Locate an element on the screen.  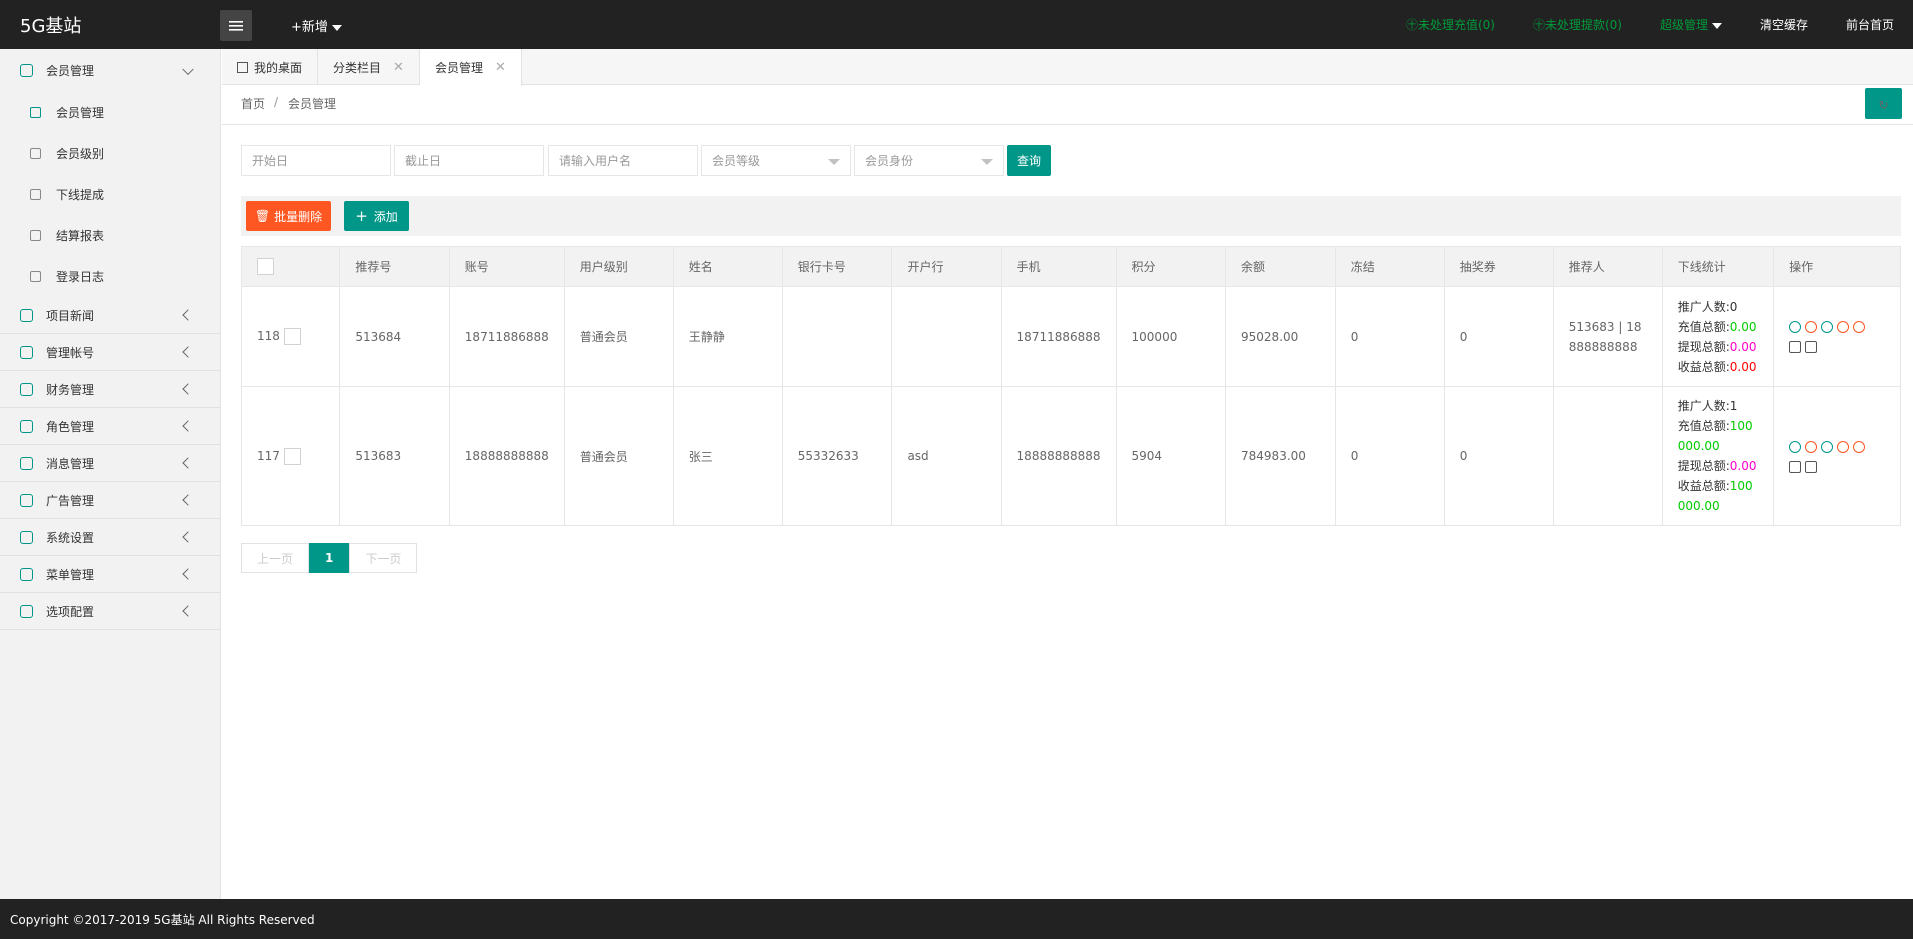
withdraw-total: 提现总额:0.00 is located at coordinates (1718, 466).